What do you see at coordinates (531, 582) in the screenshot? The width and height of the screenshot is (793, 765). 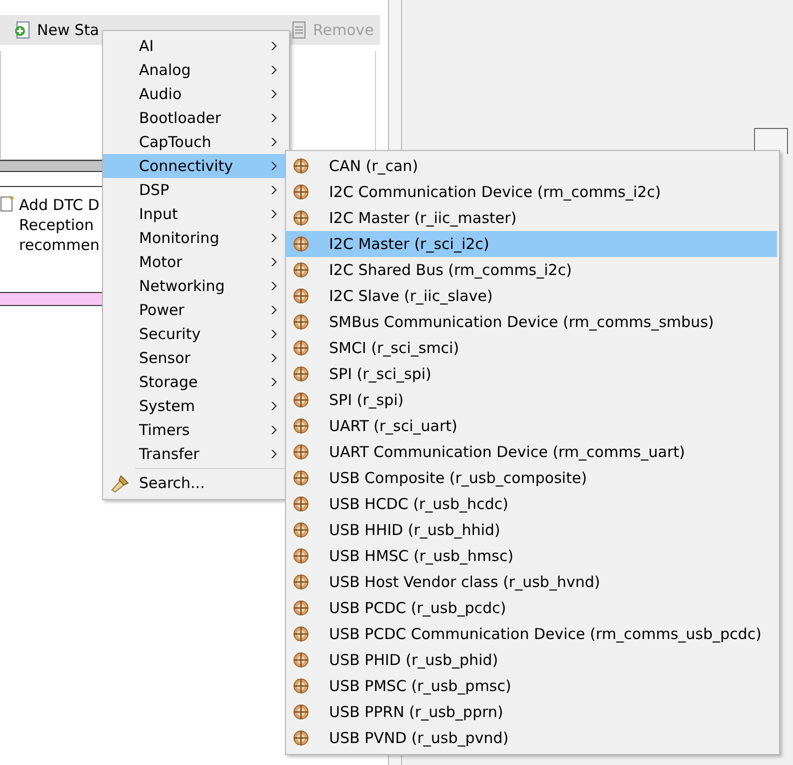 I see `menu-item: USB Host Vendor class (r_usb_hvnd)` at bounding box center [531, 582].